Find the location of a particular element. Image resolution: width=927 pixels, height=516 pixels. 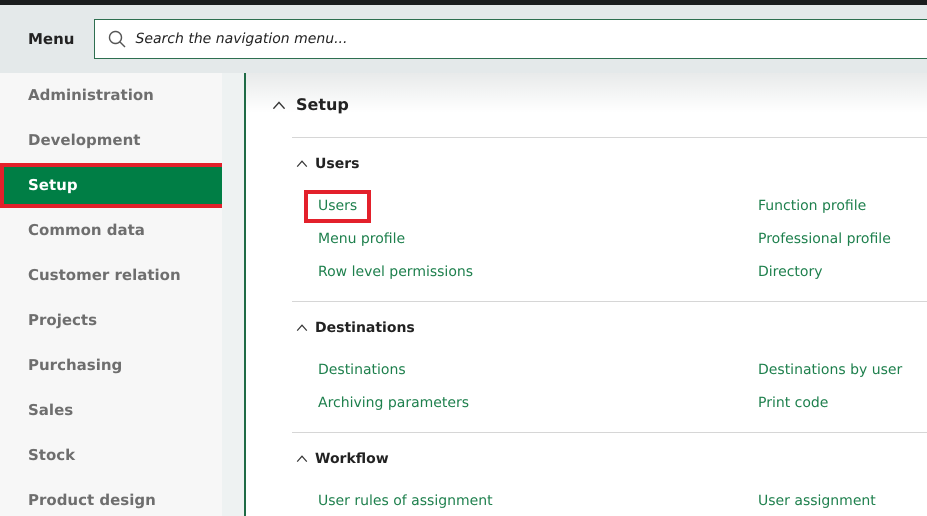

sidebar-item: Sales is located at coordinates (111, 410).